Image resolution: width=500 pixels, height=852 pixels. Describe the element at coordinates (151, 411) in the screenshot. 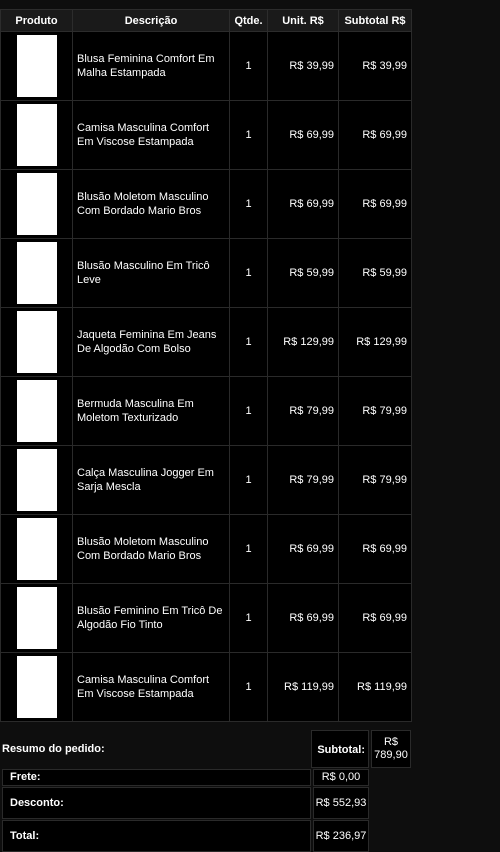

I see `product-description: Bermuda Masculina Em Moletom Texturizado` at that location.